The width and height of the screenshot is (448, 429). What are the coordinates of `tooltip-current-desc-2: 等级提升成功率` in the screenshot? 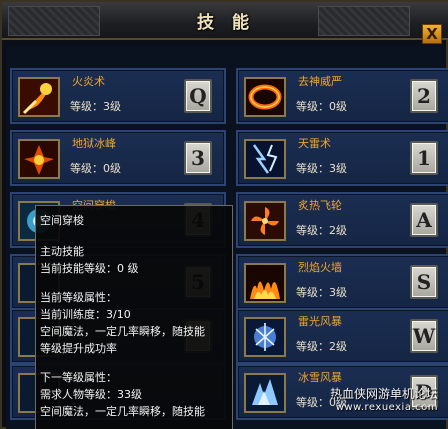 It's located at (78, 348).